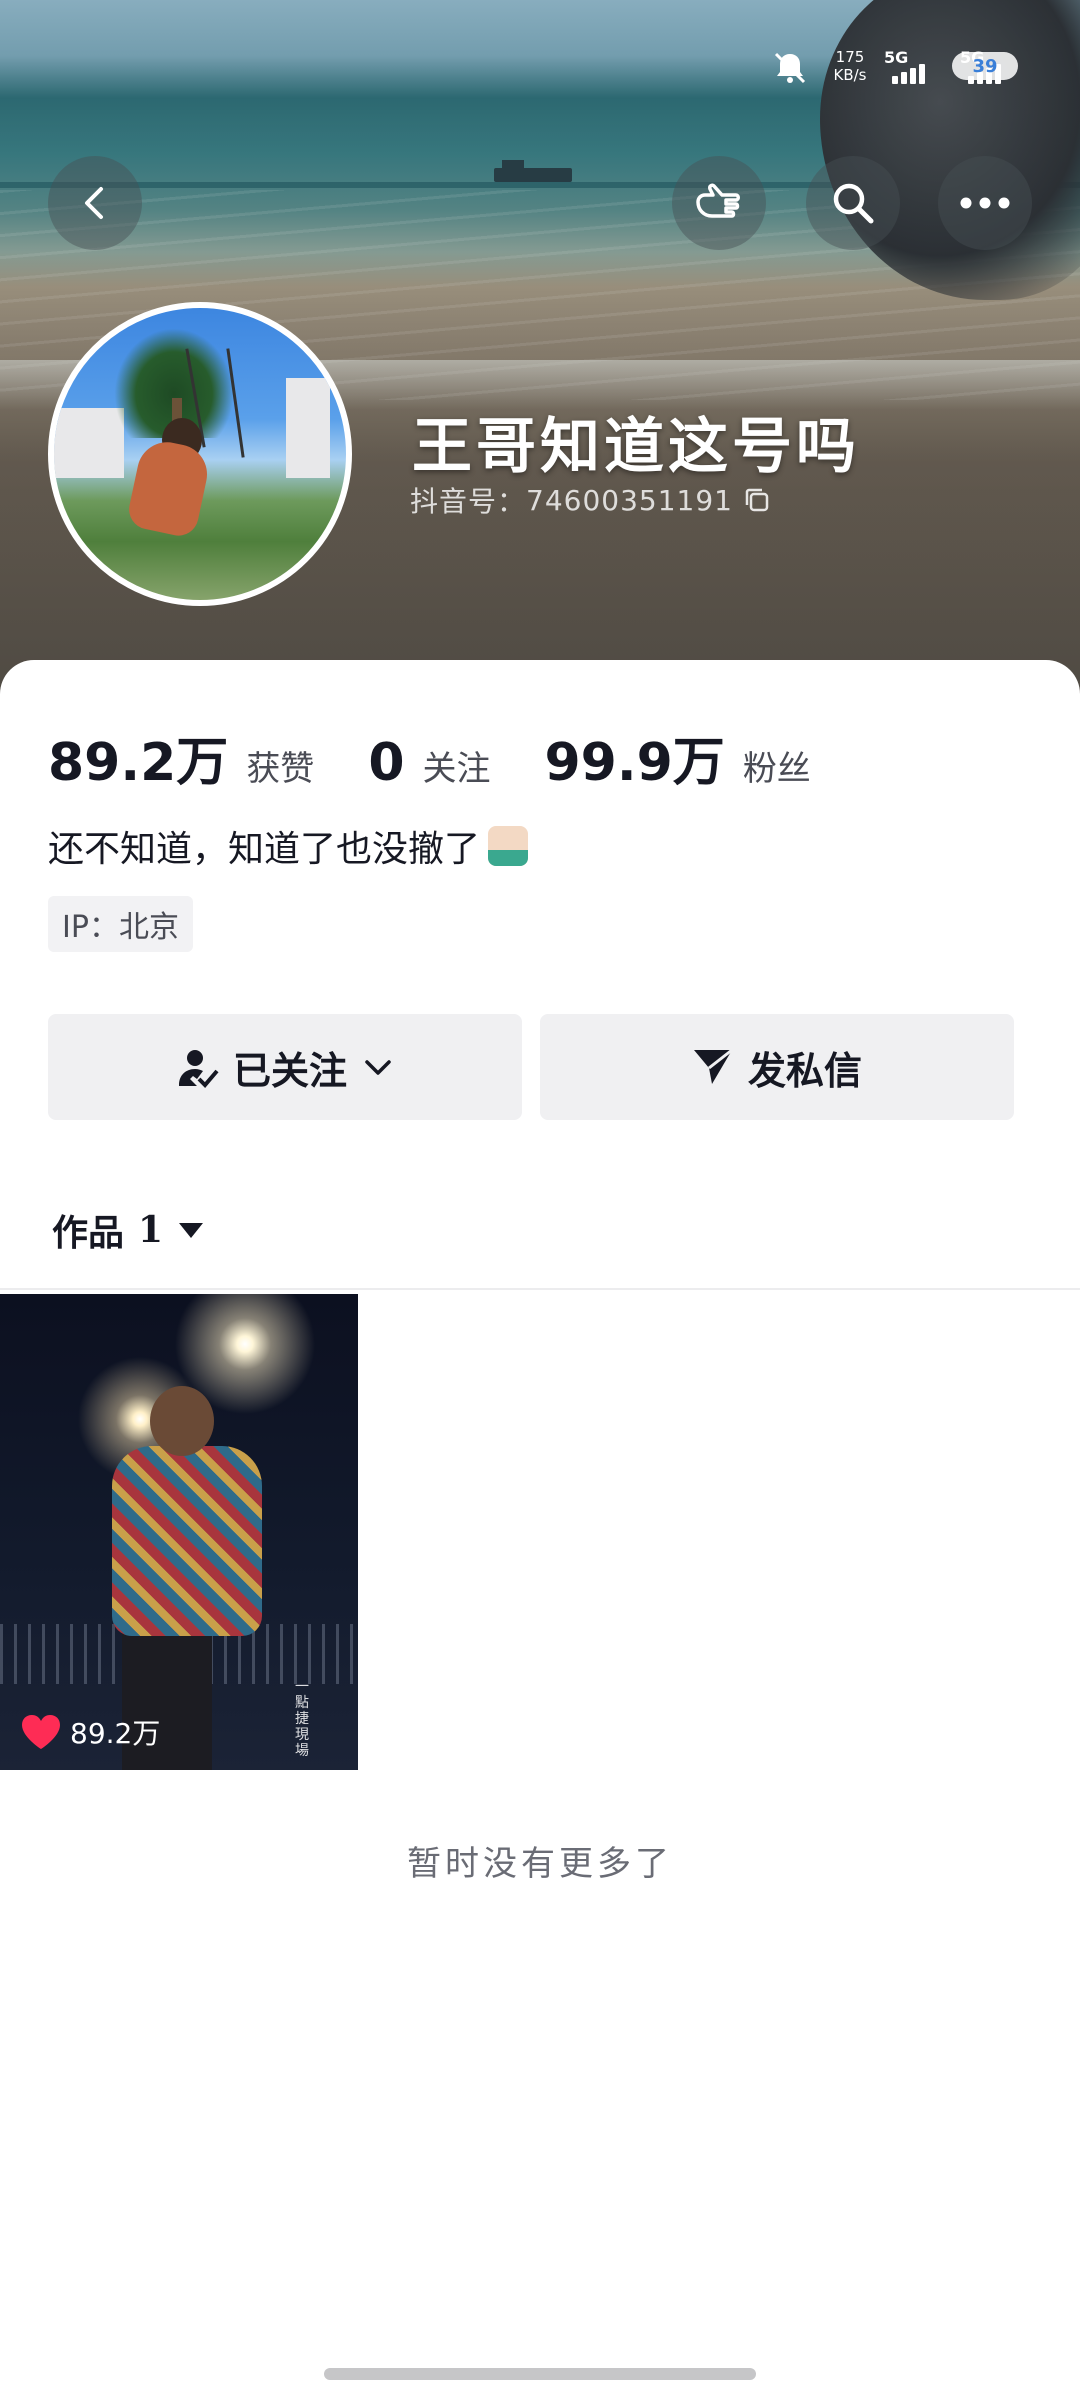  What do you see at coordinates (718, 200) in the screenshot?
I see `pointing-hand-icon` at bounding box center [718, 200].